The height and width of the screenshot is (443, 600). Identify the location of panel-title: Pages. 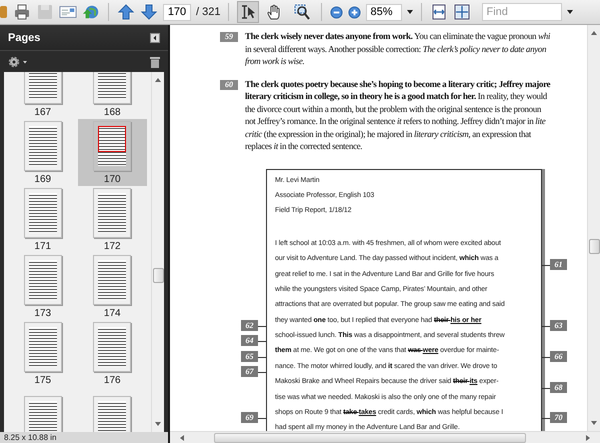
(24, 38).